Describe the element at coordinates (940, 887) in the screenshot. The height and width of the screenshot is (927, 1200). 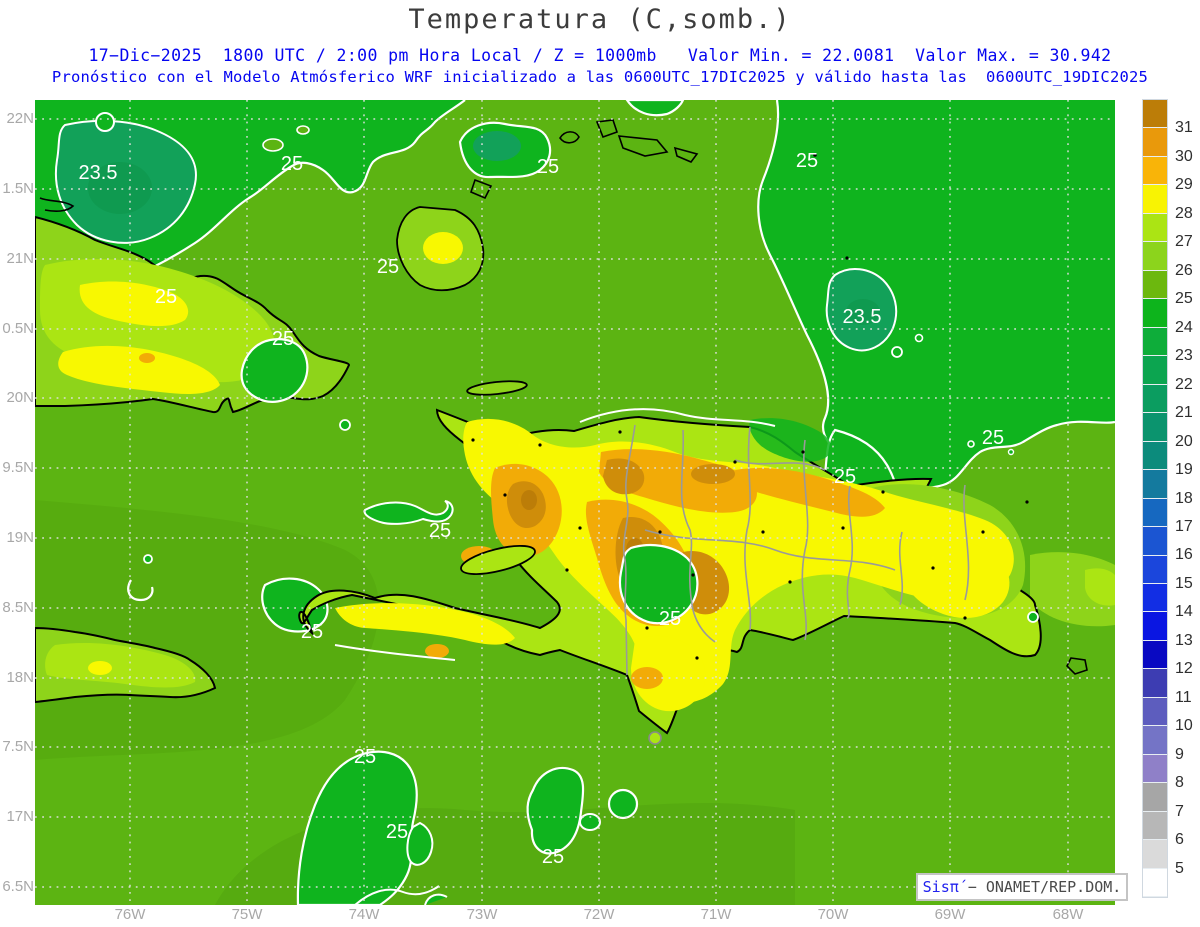
I see `sis-logo: Sisπ́` at that location.